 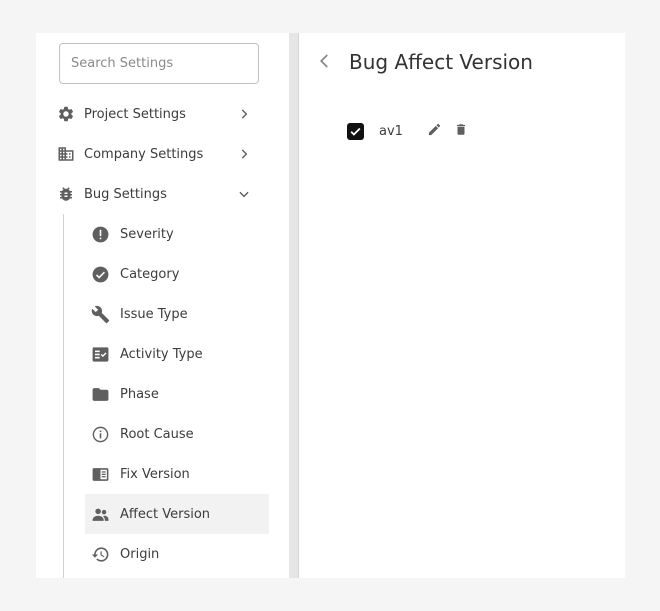 I want to click on list-item: av1, so click(x=412, y=131).